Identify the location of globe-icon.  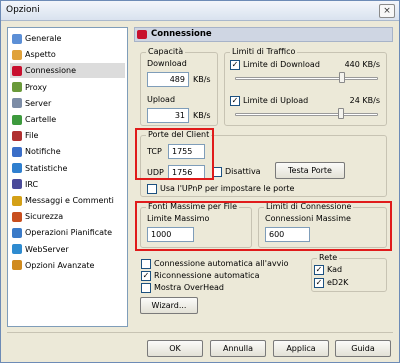
(17, 249).